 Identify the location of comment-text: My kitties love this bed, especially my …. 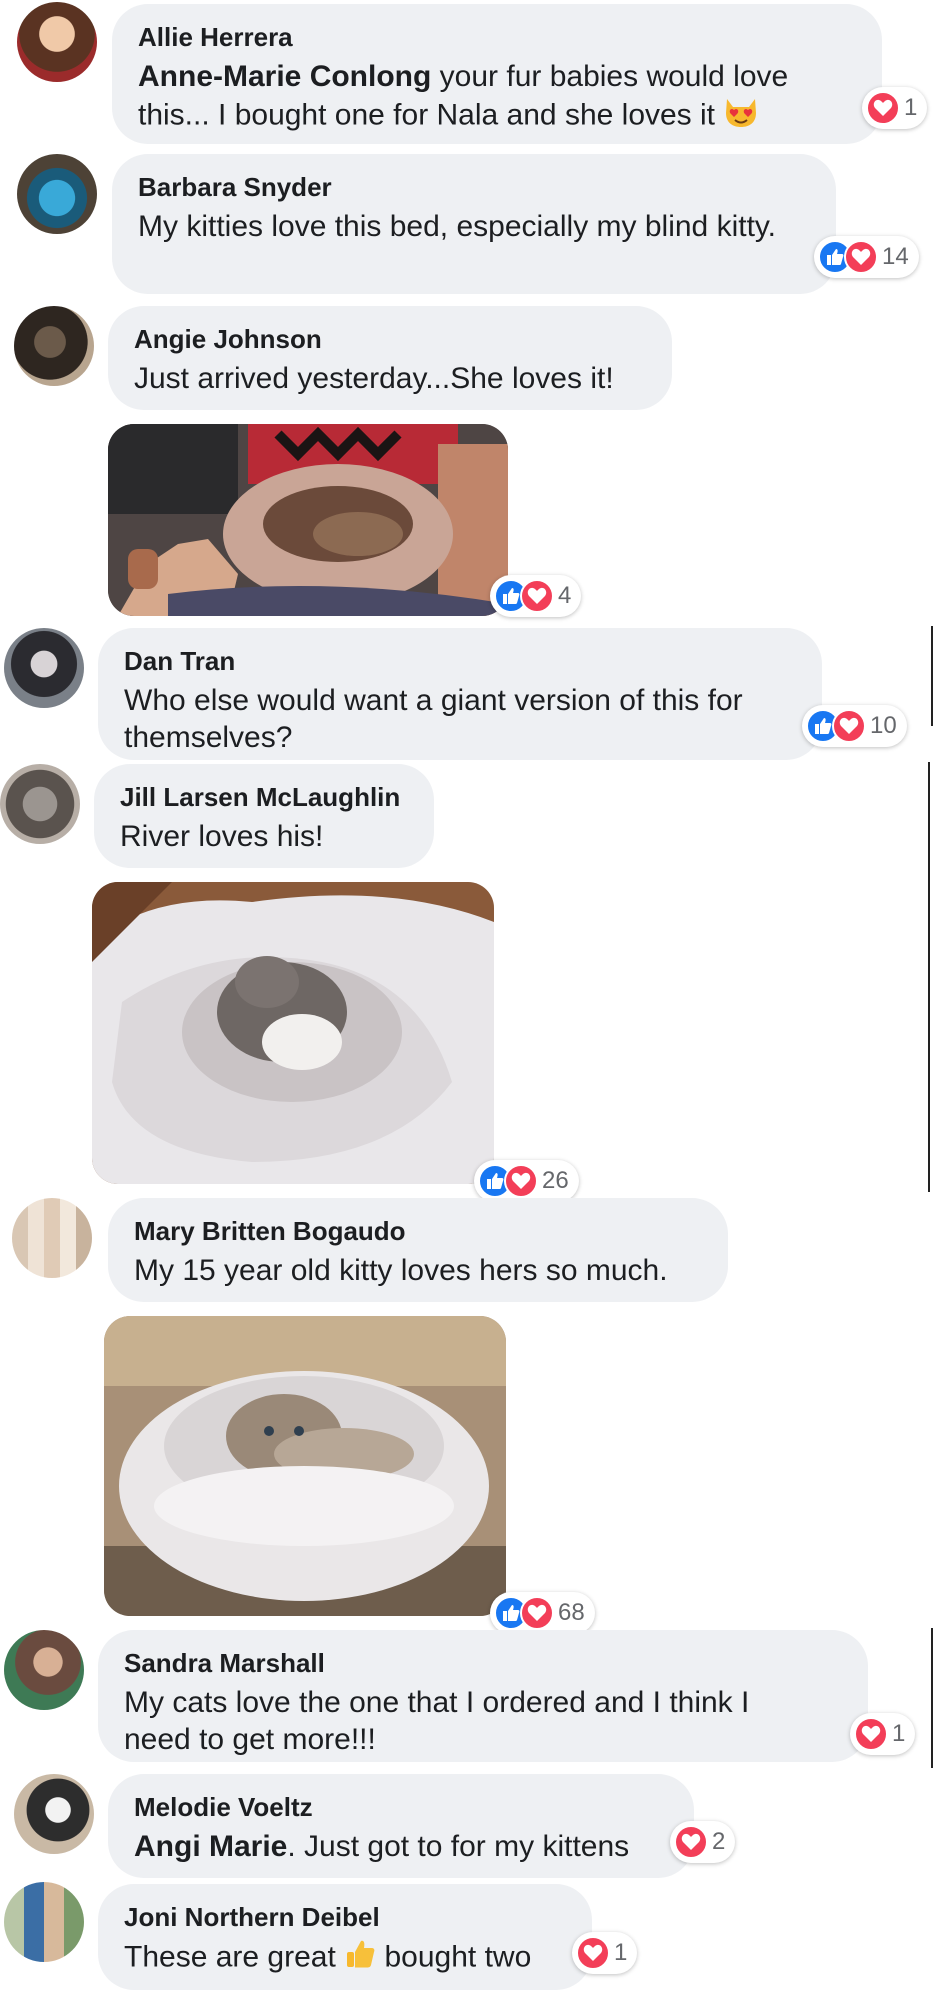
(457, 226).